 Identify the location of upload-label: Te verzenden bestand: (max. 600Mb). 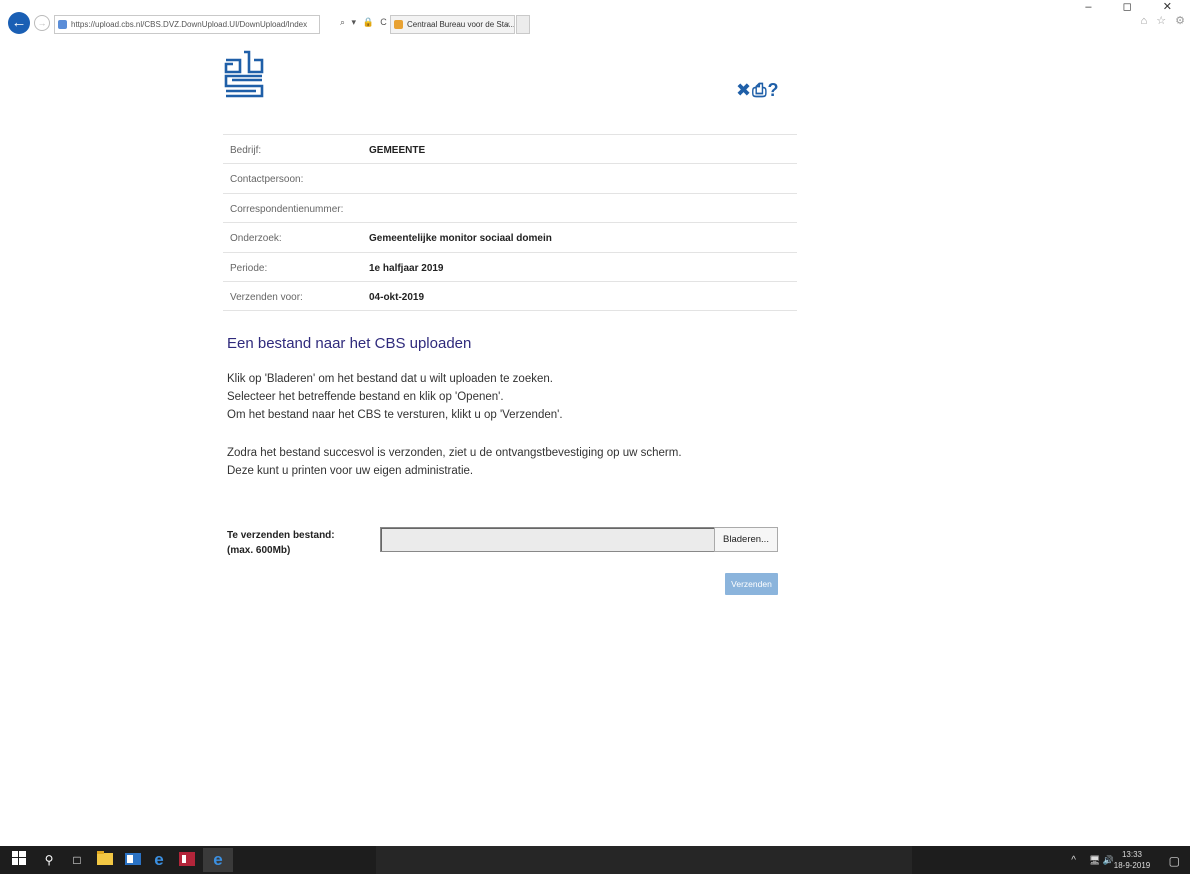
(281, 543).